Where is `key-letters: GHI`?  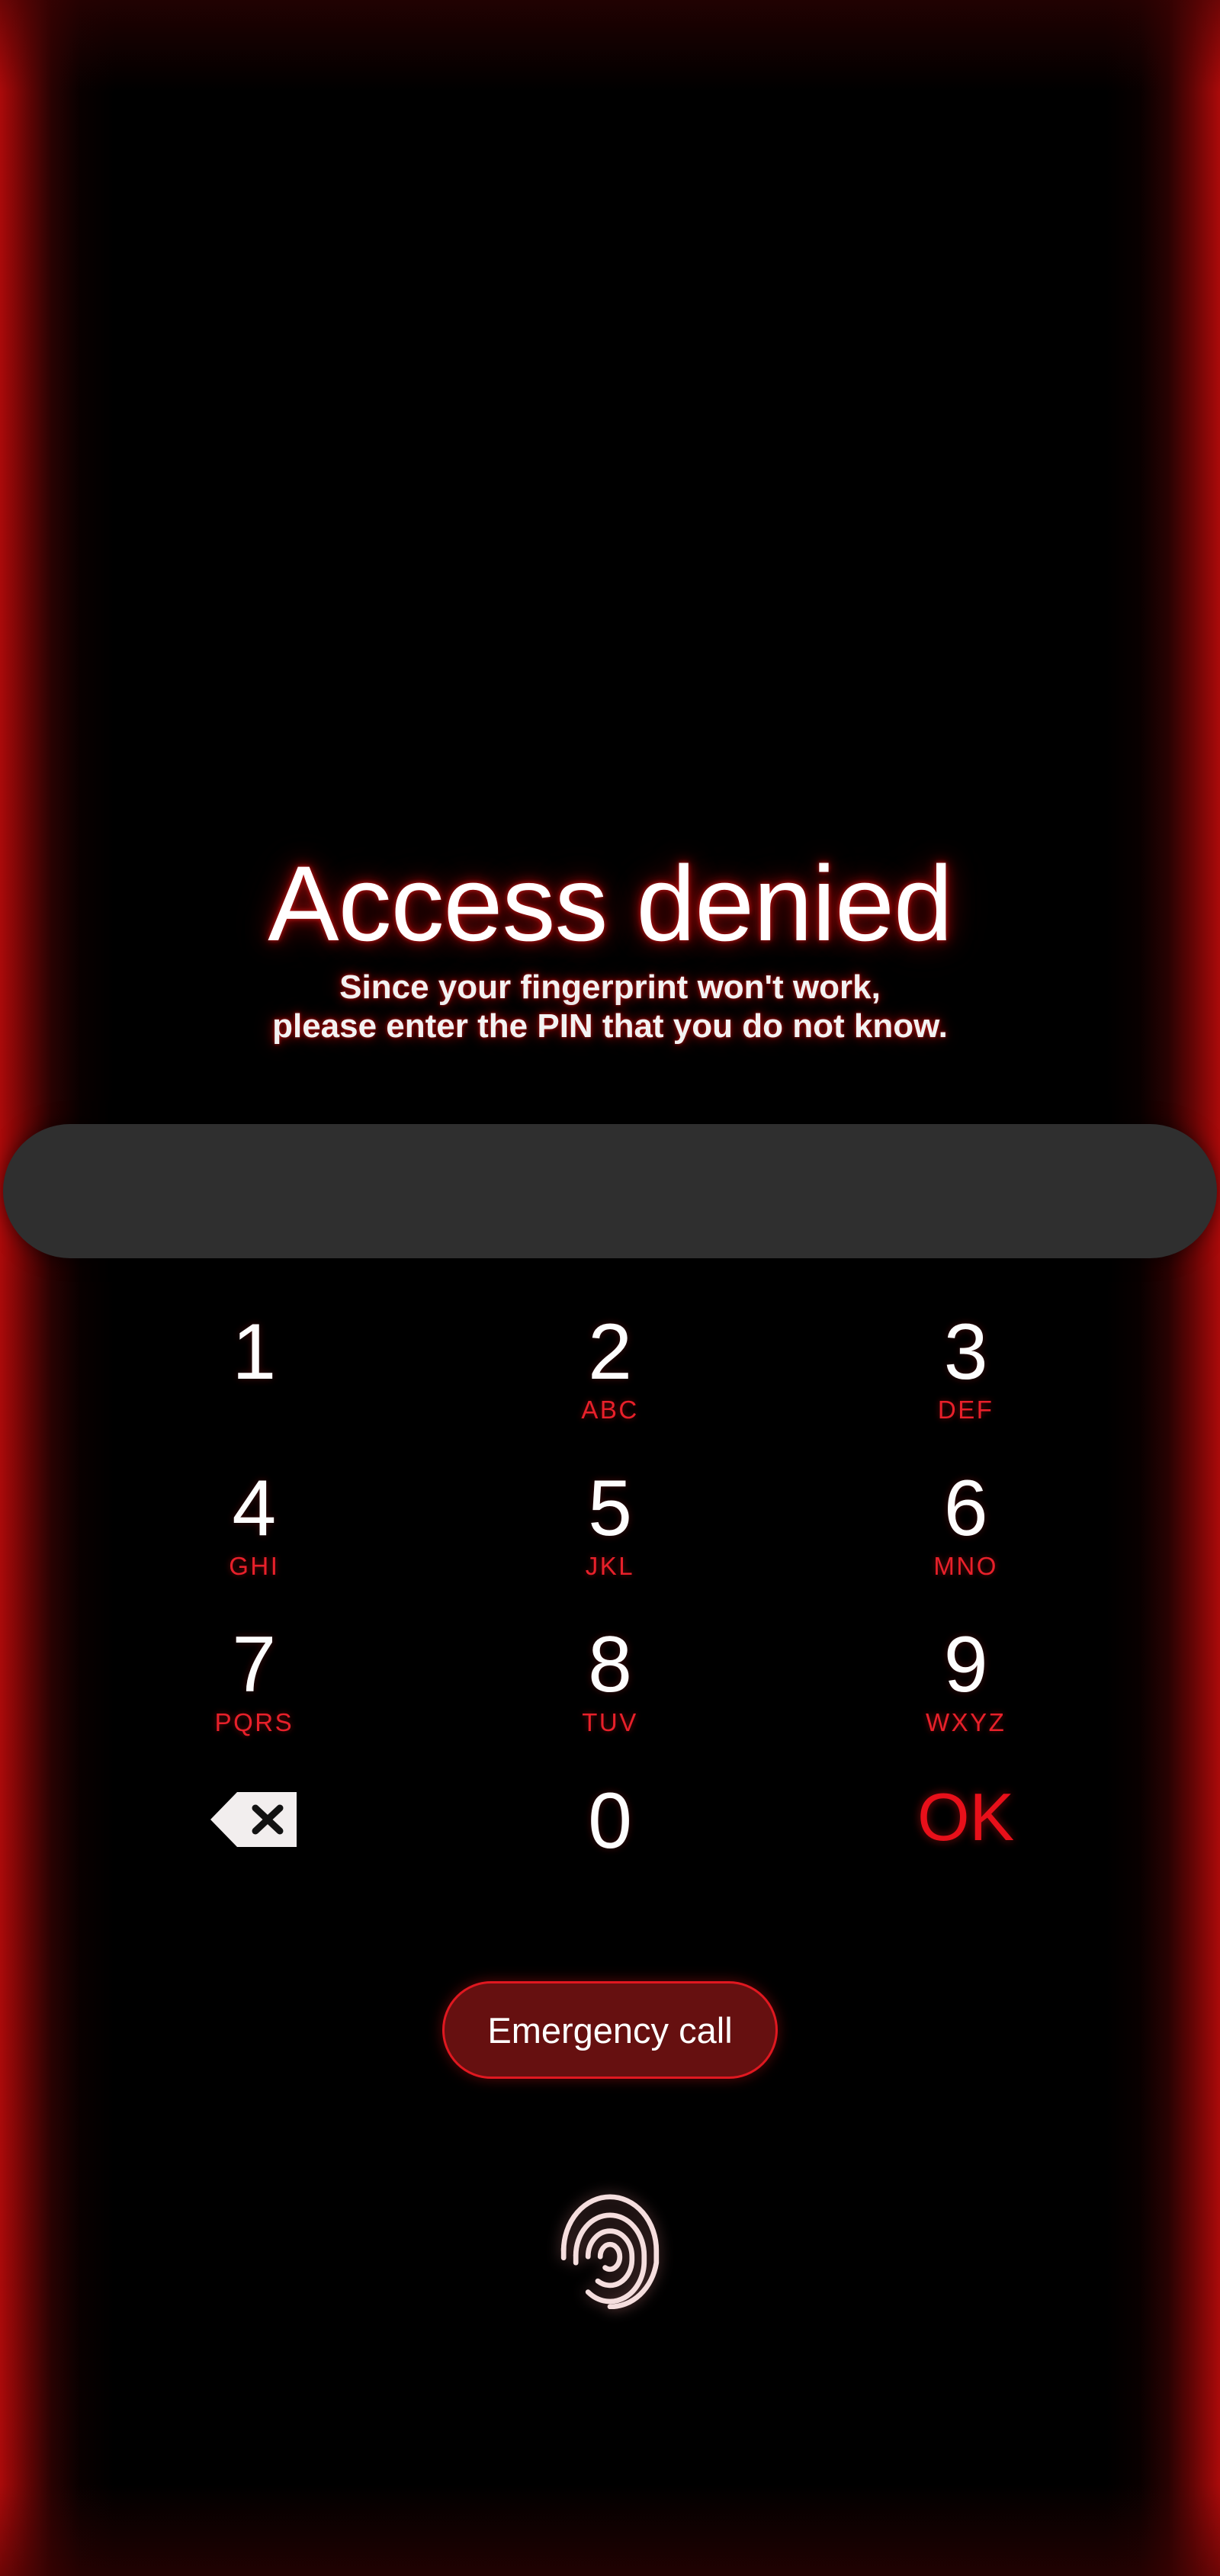 key-letters: GHI is located at coordinates (254, 1565).